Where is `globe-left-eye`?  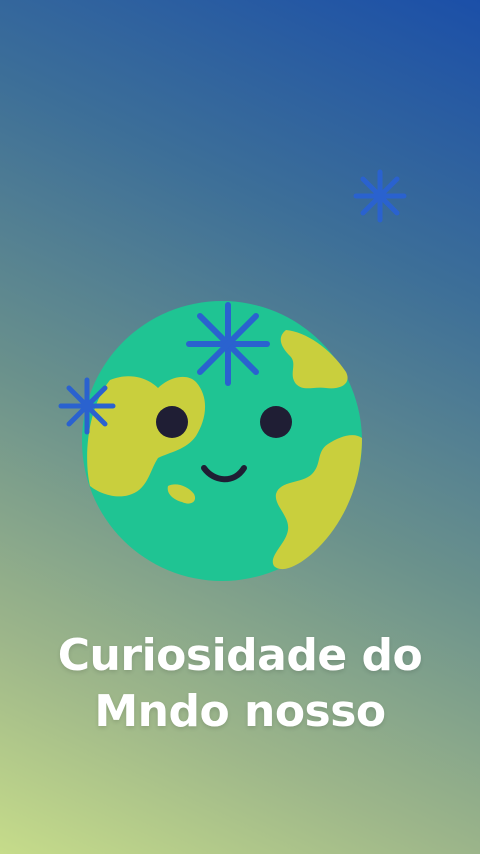 globe-left-eye is located at coordinates (172, 422).